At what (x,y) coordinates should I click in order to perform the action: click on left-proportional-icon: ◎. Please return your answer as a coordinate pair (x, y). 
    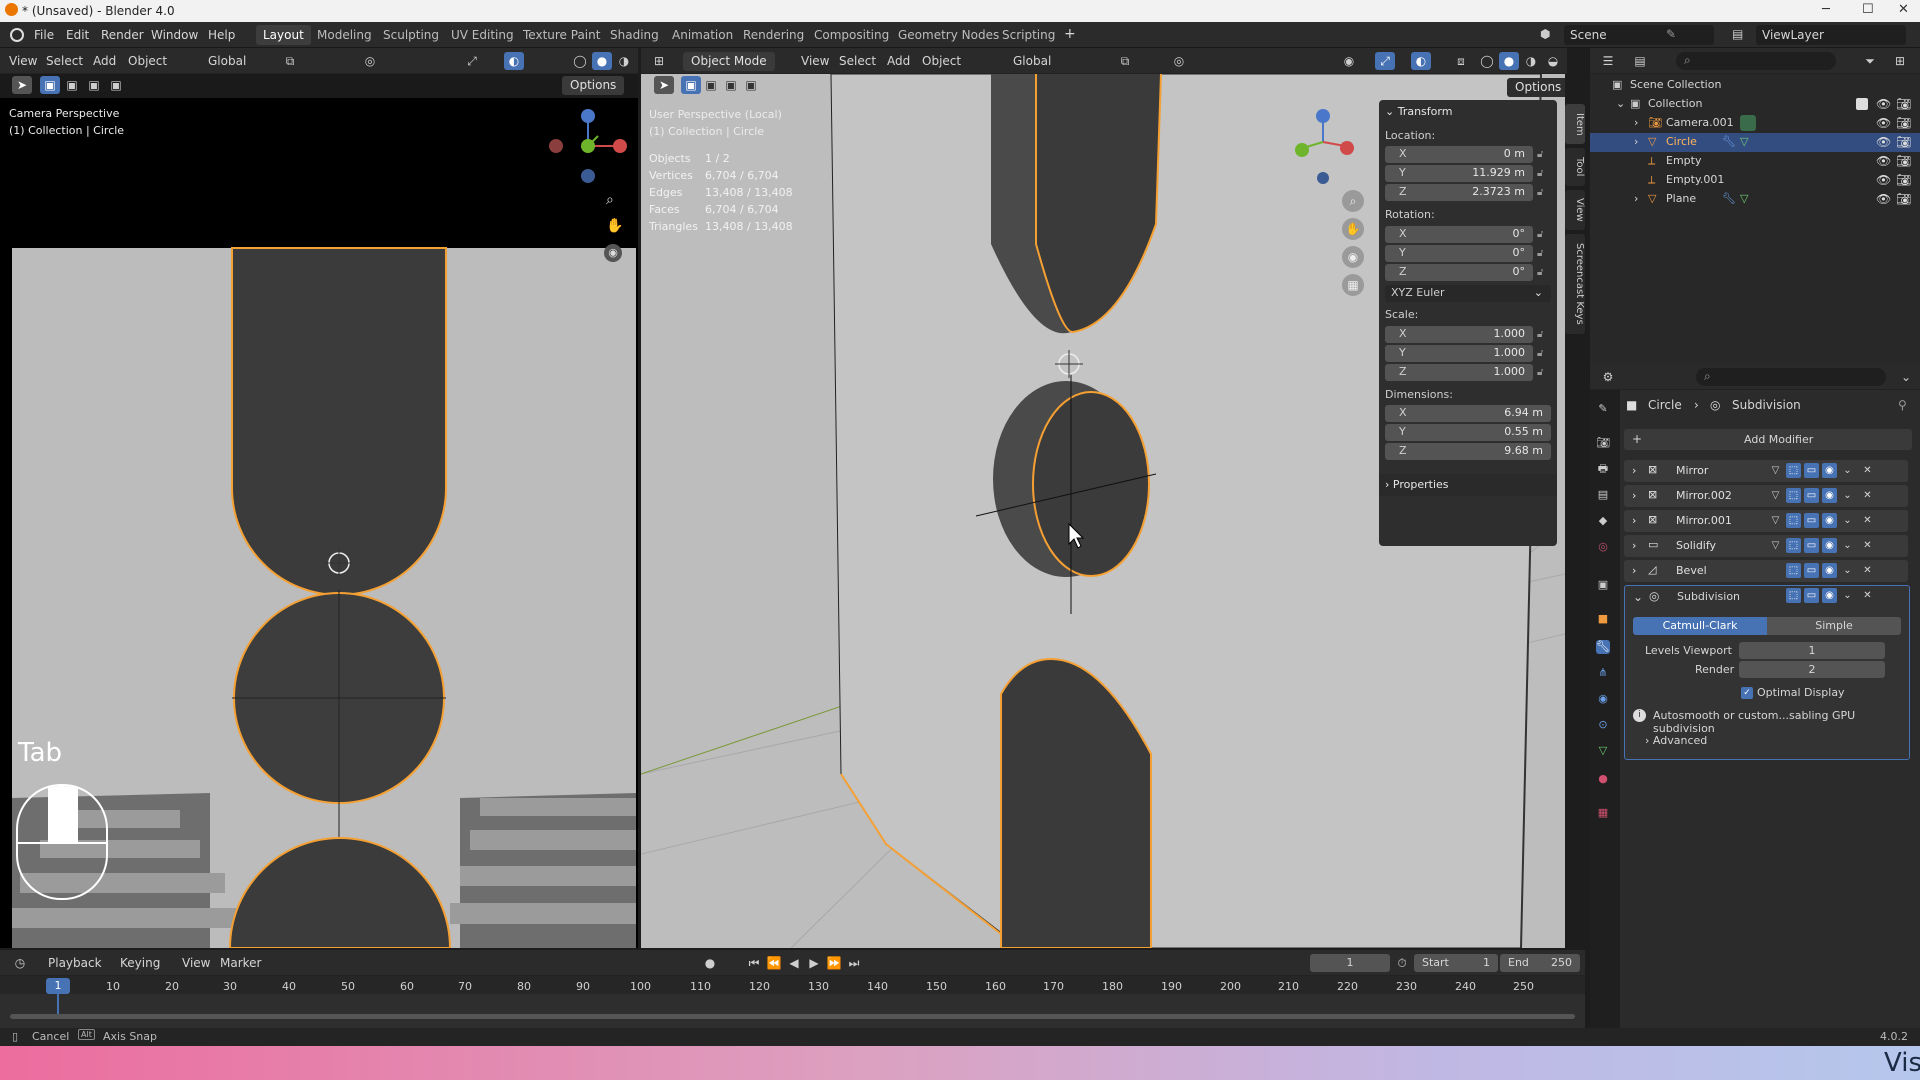
    Looking at the image, I should click on (370, 61).